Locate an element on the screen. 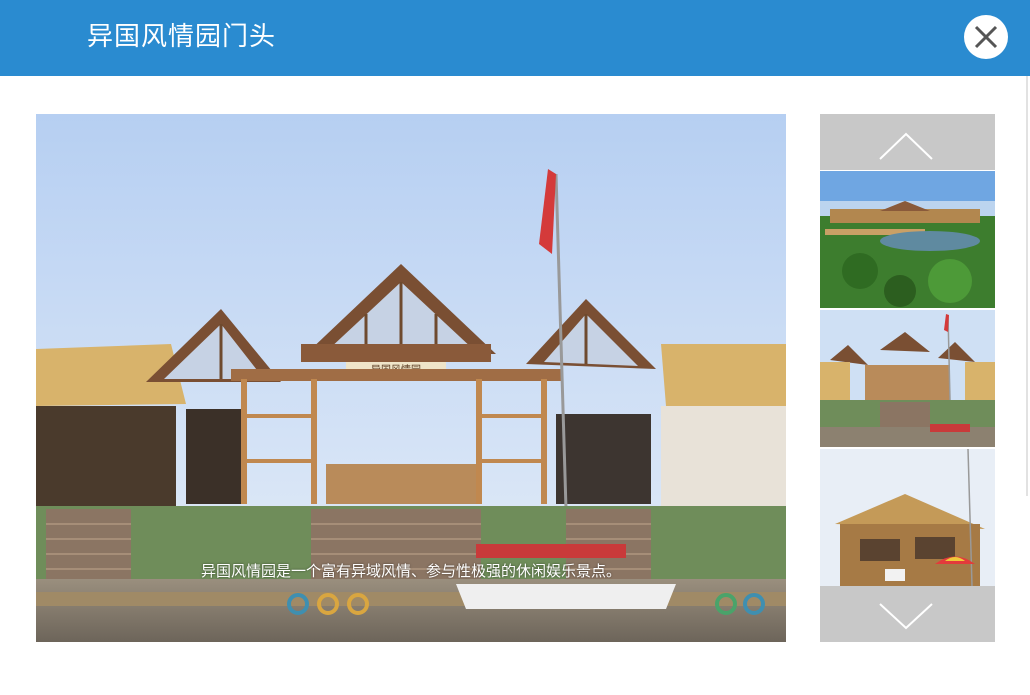 The height and width of the screenshot is (695, 1030). chevron-down-icon is located at coordinates (906, 616).